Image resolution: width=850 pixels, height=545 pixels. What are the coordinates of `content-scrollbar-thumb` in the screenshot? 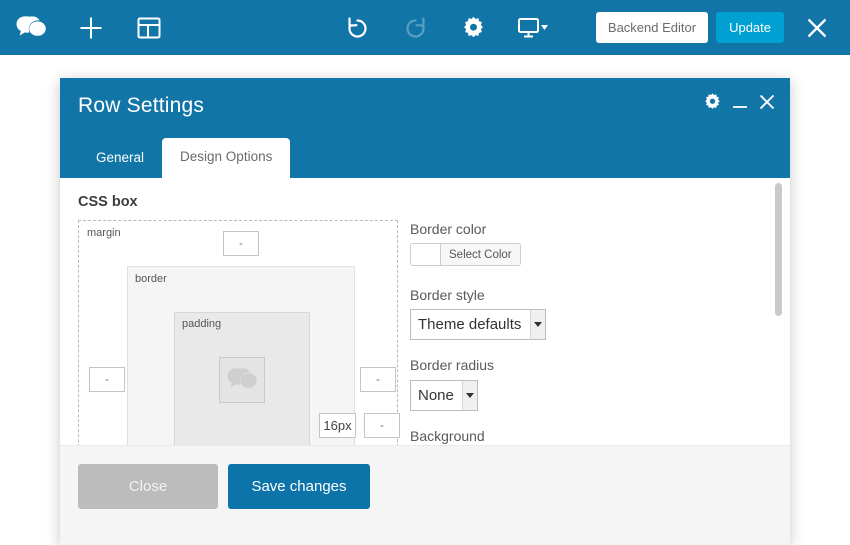 It's located at (778, 249).